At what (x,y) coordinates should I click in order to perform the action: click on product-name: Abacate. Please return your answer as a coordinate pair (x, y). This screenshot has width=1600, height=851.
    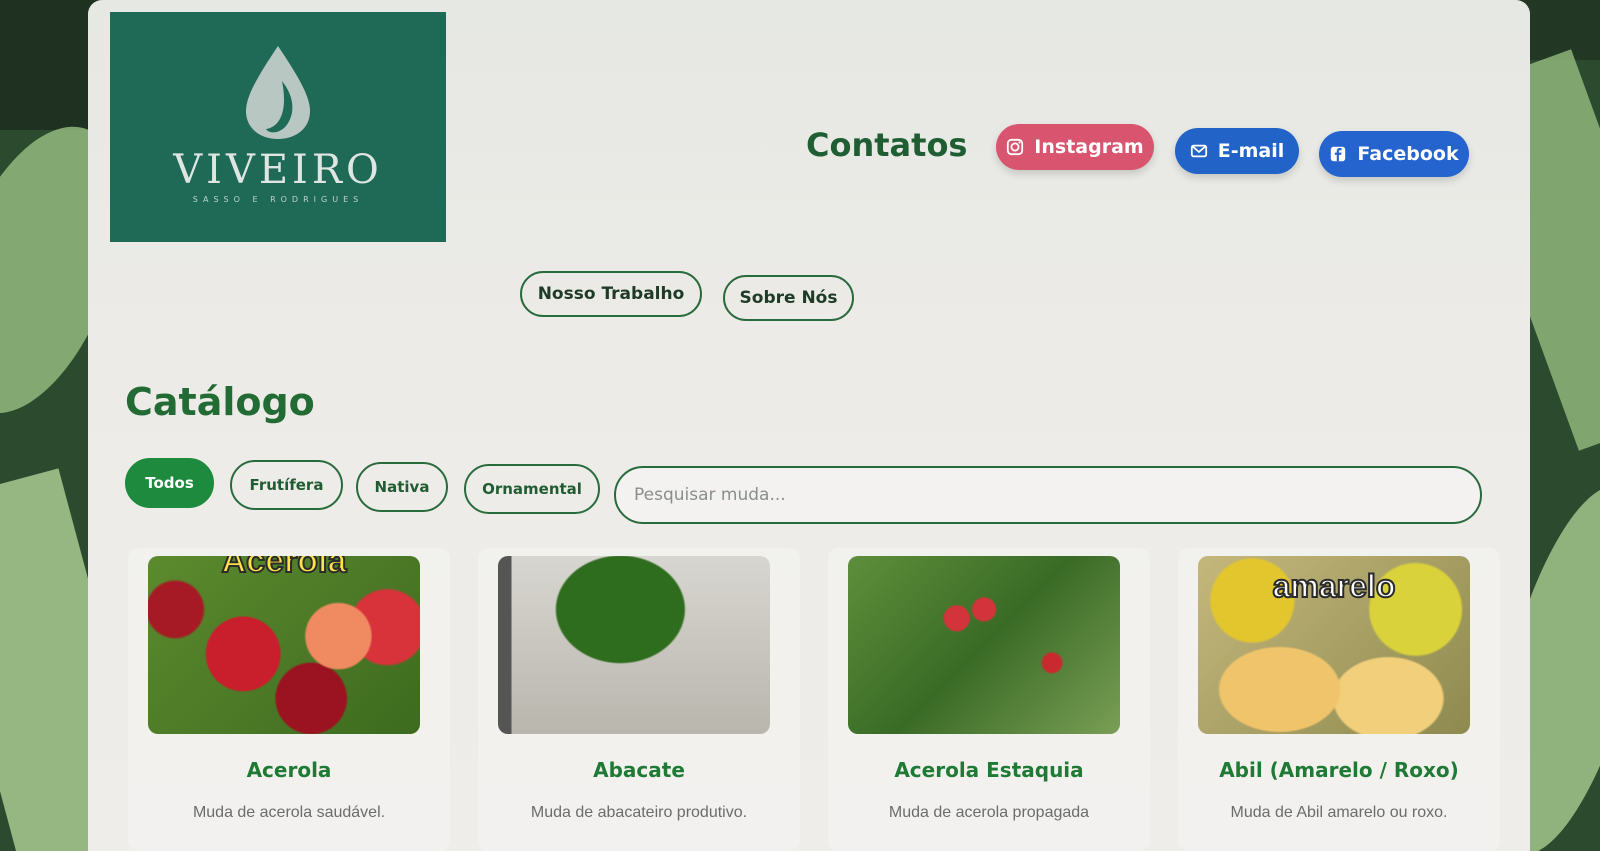
    Looking at the image, I should click on (639, 770).